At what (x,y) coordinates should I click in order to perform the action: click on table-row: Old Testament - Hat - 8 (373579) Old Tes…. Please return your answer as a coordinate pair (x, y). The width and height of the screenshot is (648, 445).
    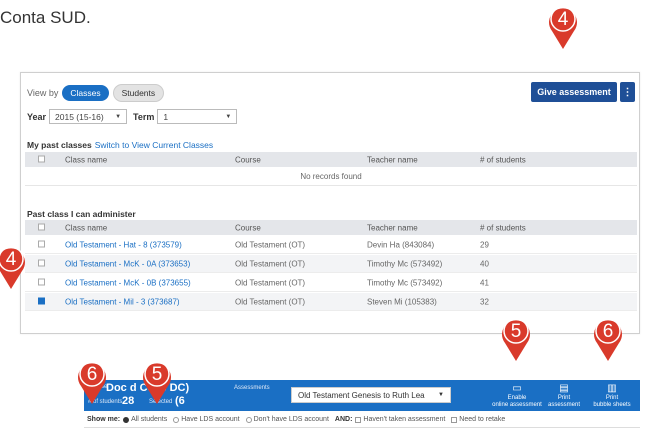
    Looking at the image, I should click on (331, 245).